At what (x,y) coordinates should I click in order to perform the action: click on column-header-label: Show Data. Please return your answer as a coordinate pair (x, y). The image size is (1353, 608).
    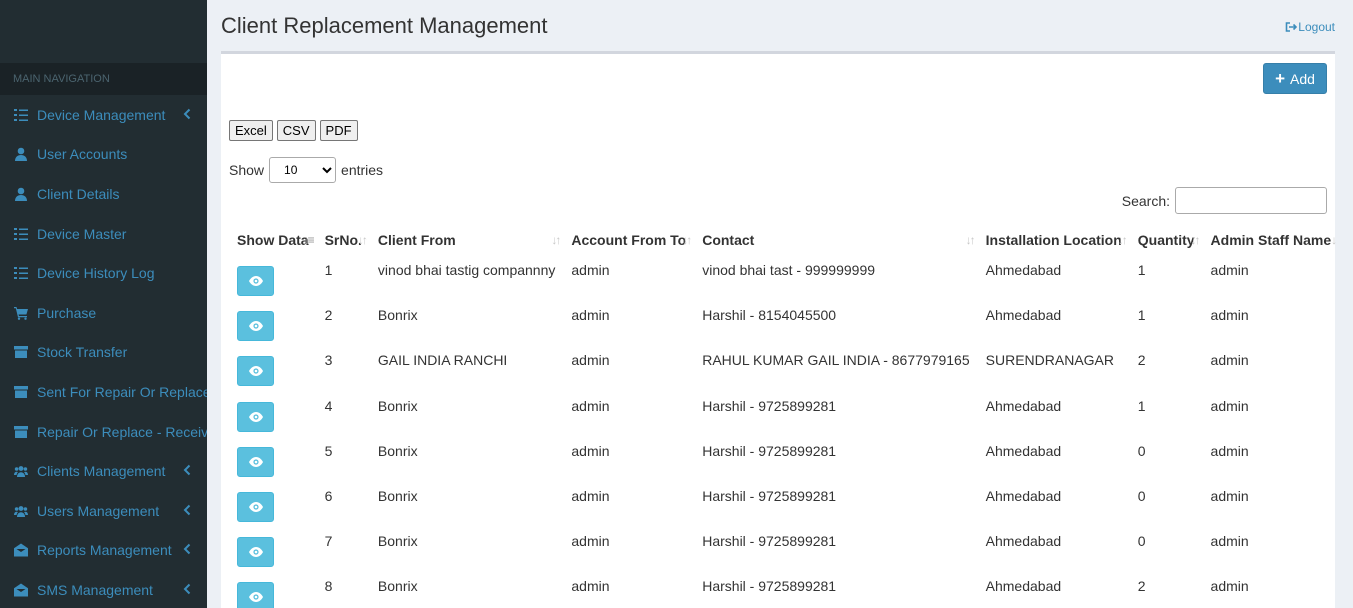
    Looking at the image, I should click on (273, 240).